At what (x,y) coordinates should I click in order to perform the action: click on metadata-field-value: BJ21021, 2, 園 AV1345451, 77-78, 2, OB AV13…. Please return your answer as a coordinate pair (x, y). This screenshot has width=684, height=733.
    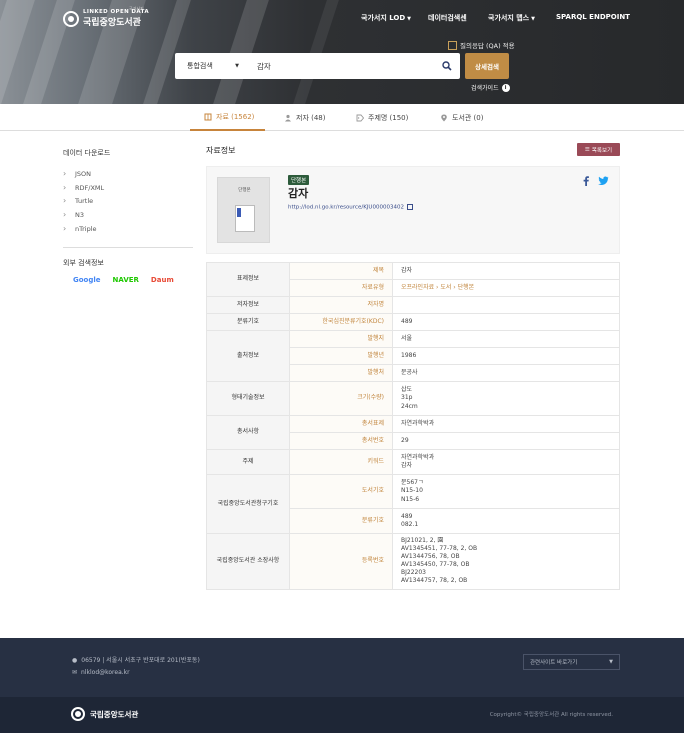
    Looking at the image, I should click on (506, 561).